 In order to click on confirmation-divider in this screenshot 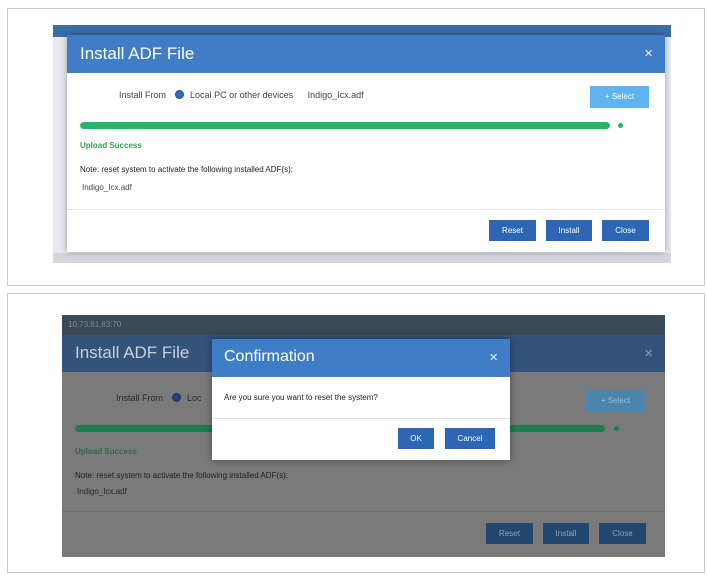, I will do `click(361, 418)`.